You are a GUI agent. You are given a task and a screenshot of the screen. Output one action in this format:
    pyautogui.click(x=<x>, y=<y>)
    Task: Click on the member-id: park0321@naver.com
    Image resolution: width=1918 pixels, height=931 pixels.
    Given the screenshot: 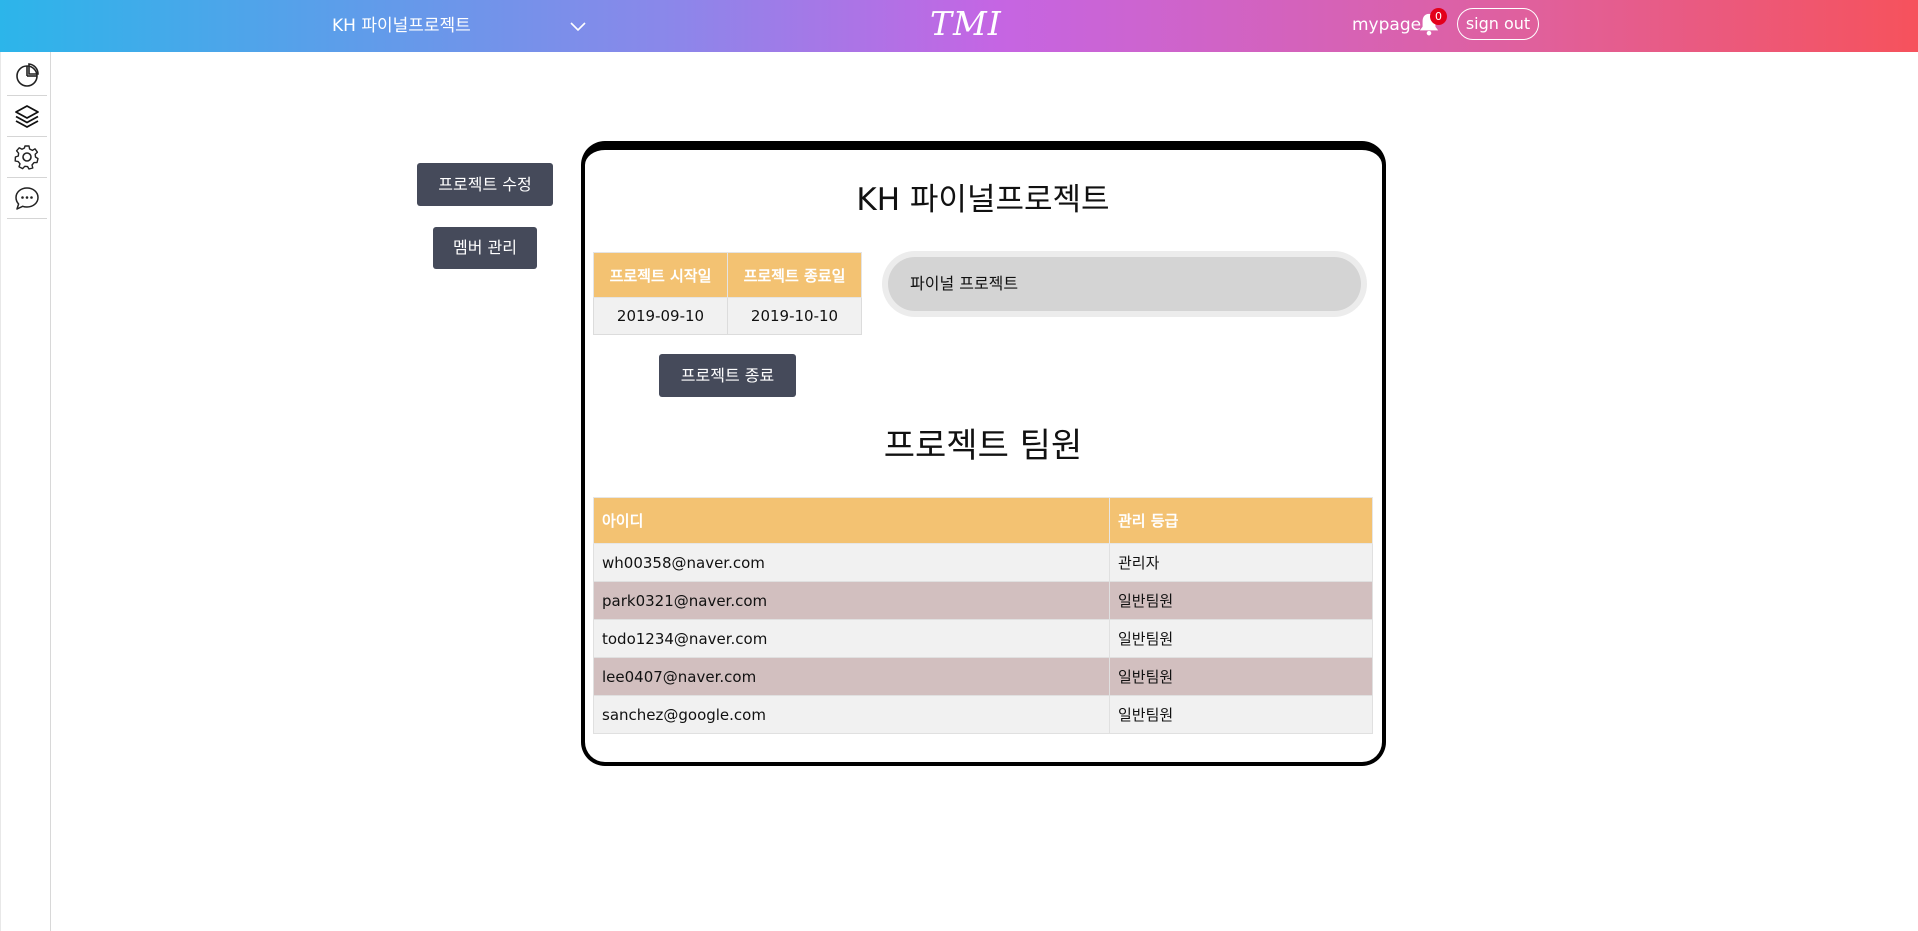 What is the action you would take?
    pyautogui.click(x=851, y=600)
    